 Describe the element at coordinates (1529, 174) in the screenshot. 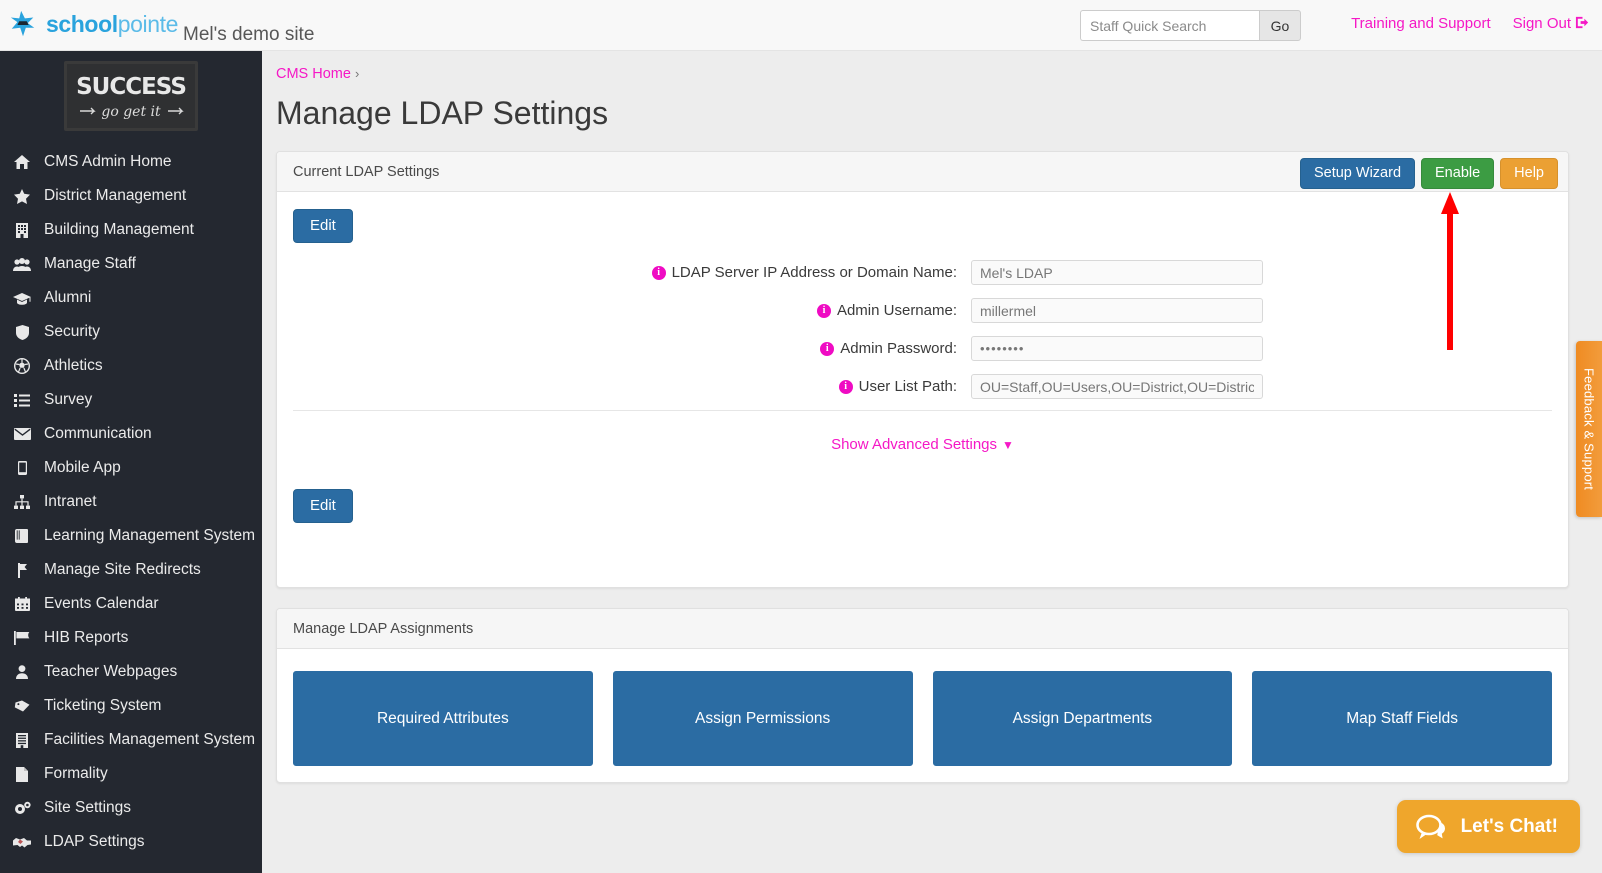

I see `help-button: Help` at that location.